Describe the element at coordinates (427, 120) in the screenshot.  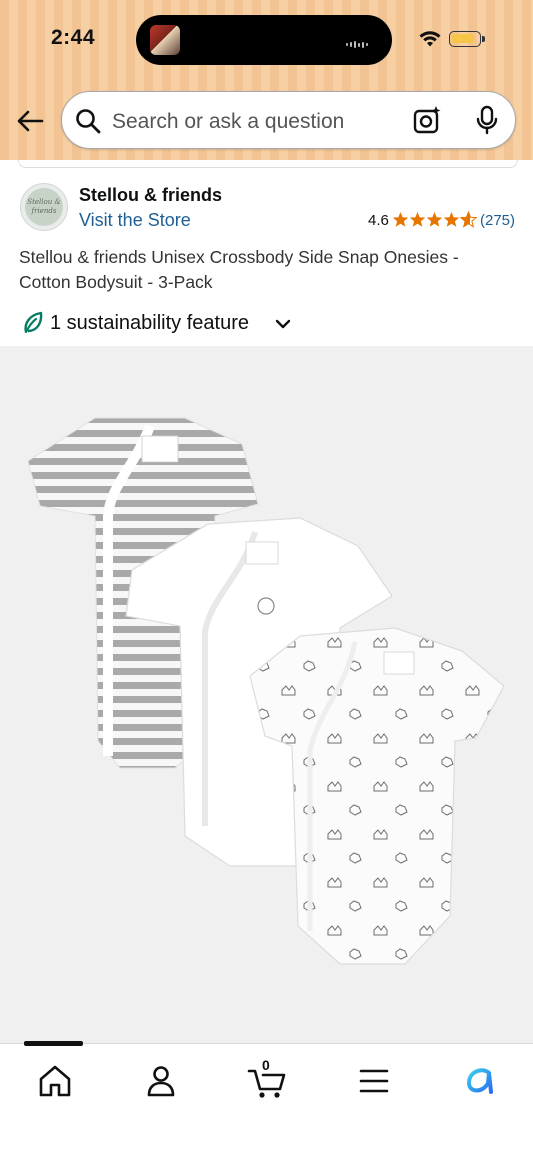
I see `camera-lens-icon` at that location.